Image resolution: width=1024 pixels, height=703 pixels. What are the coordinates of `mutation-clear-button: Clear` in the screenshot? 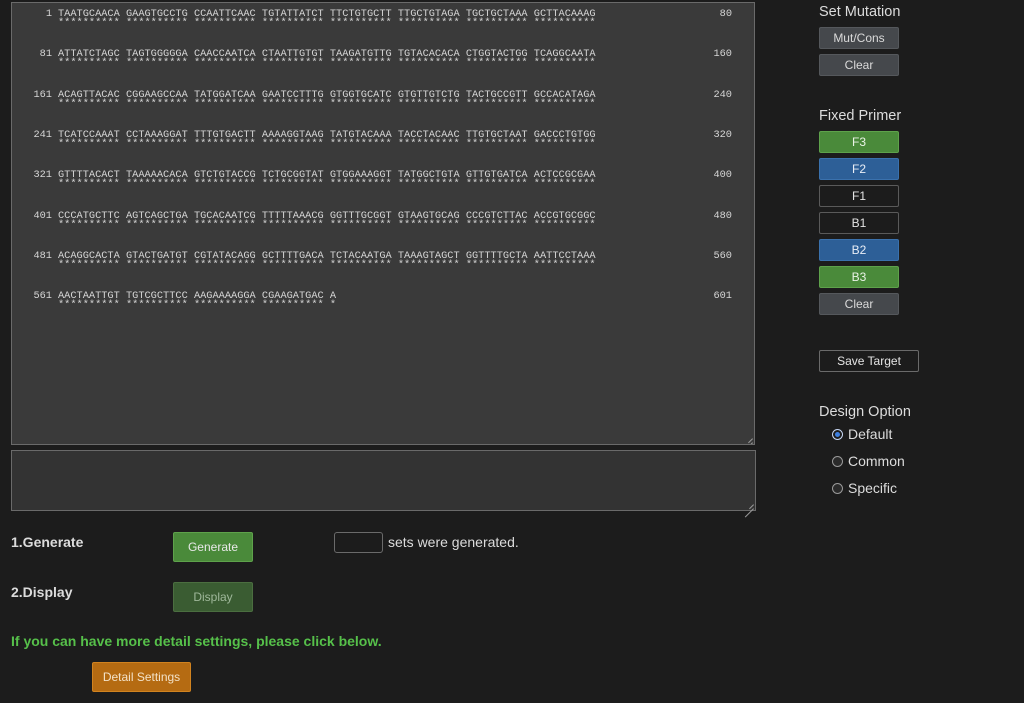 It's located at (859, 65).